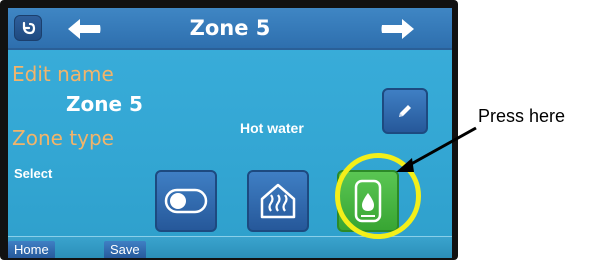 The image size is (592, 260). Describe the element at coordinates (436, 149) in the screenshot. I see `annotation-arrow-icon` at that location.